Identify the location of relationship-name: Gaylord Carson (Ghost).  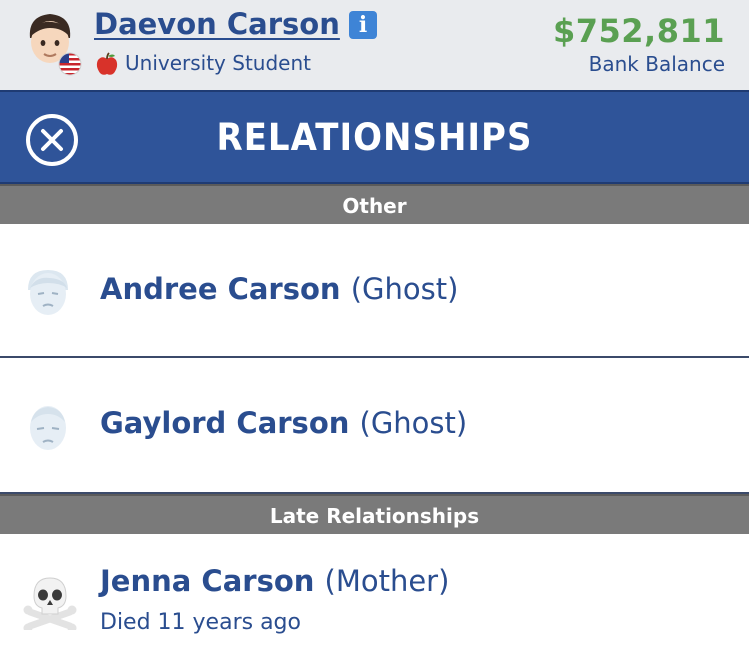
(284, 423).